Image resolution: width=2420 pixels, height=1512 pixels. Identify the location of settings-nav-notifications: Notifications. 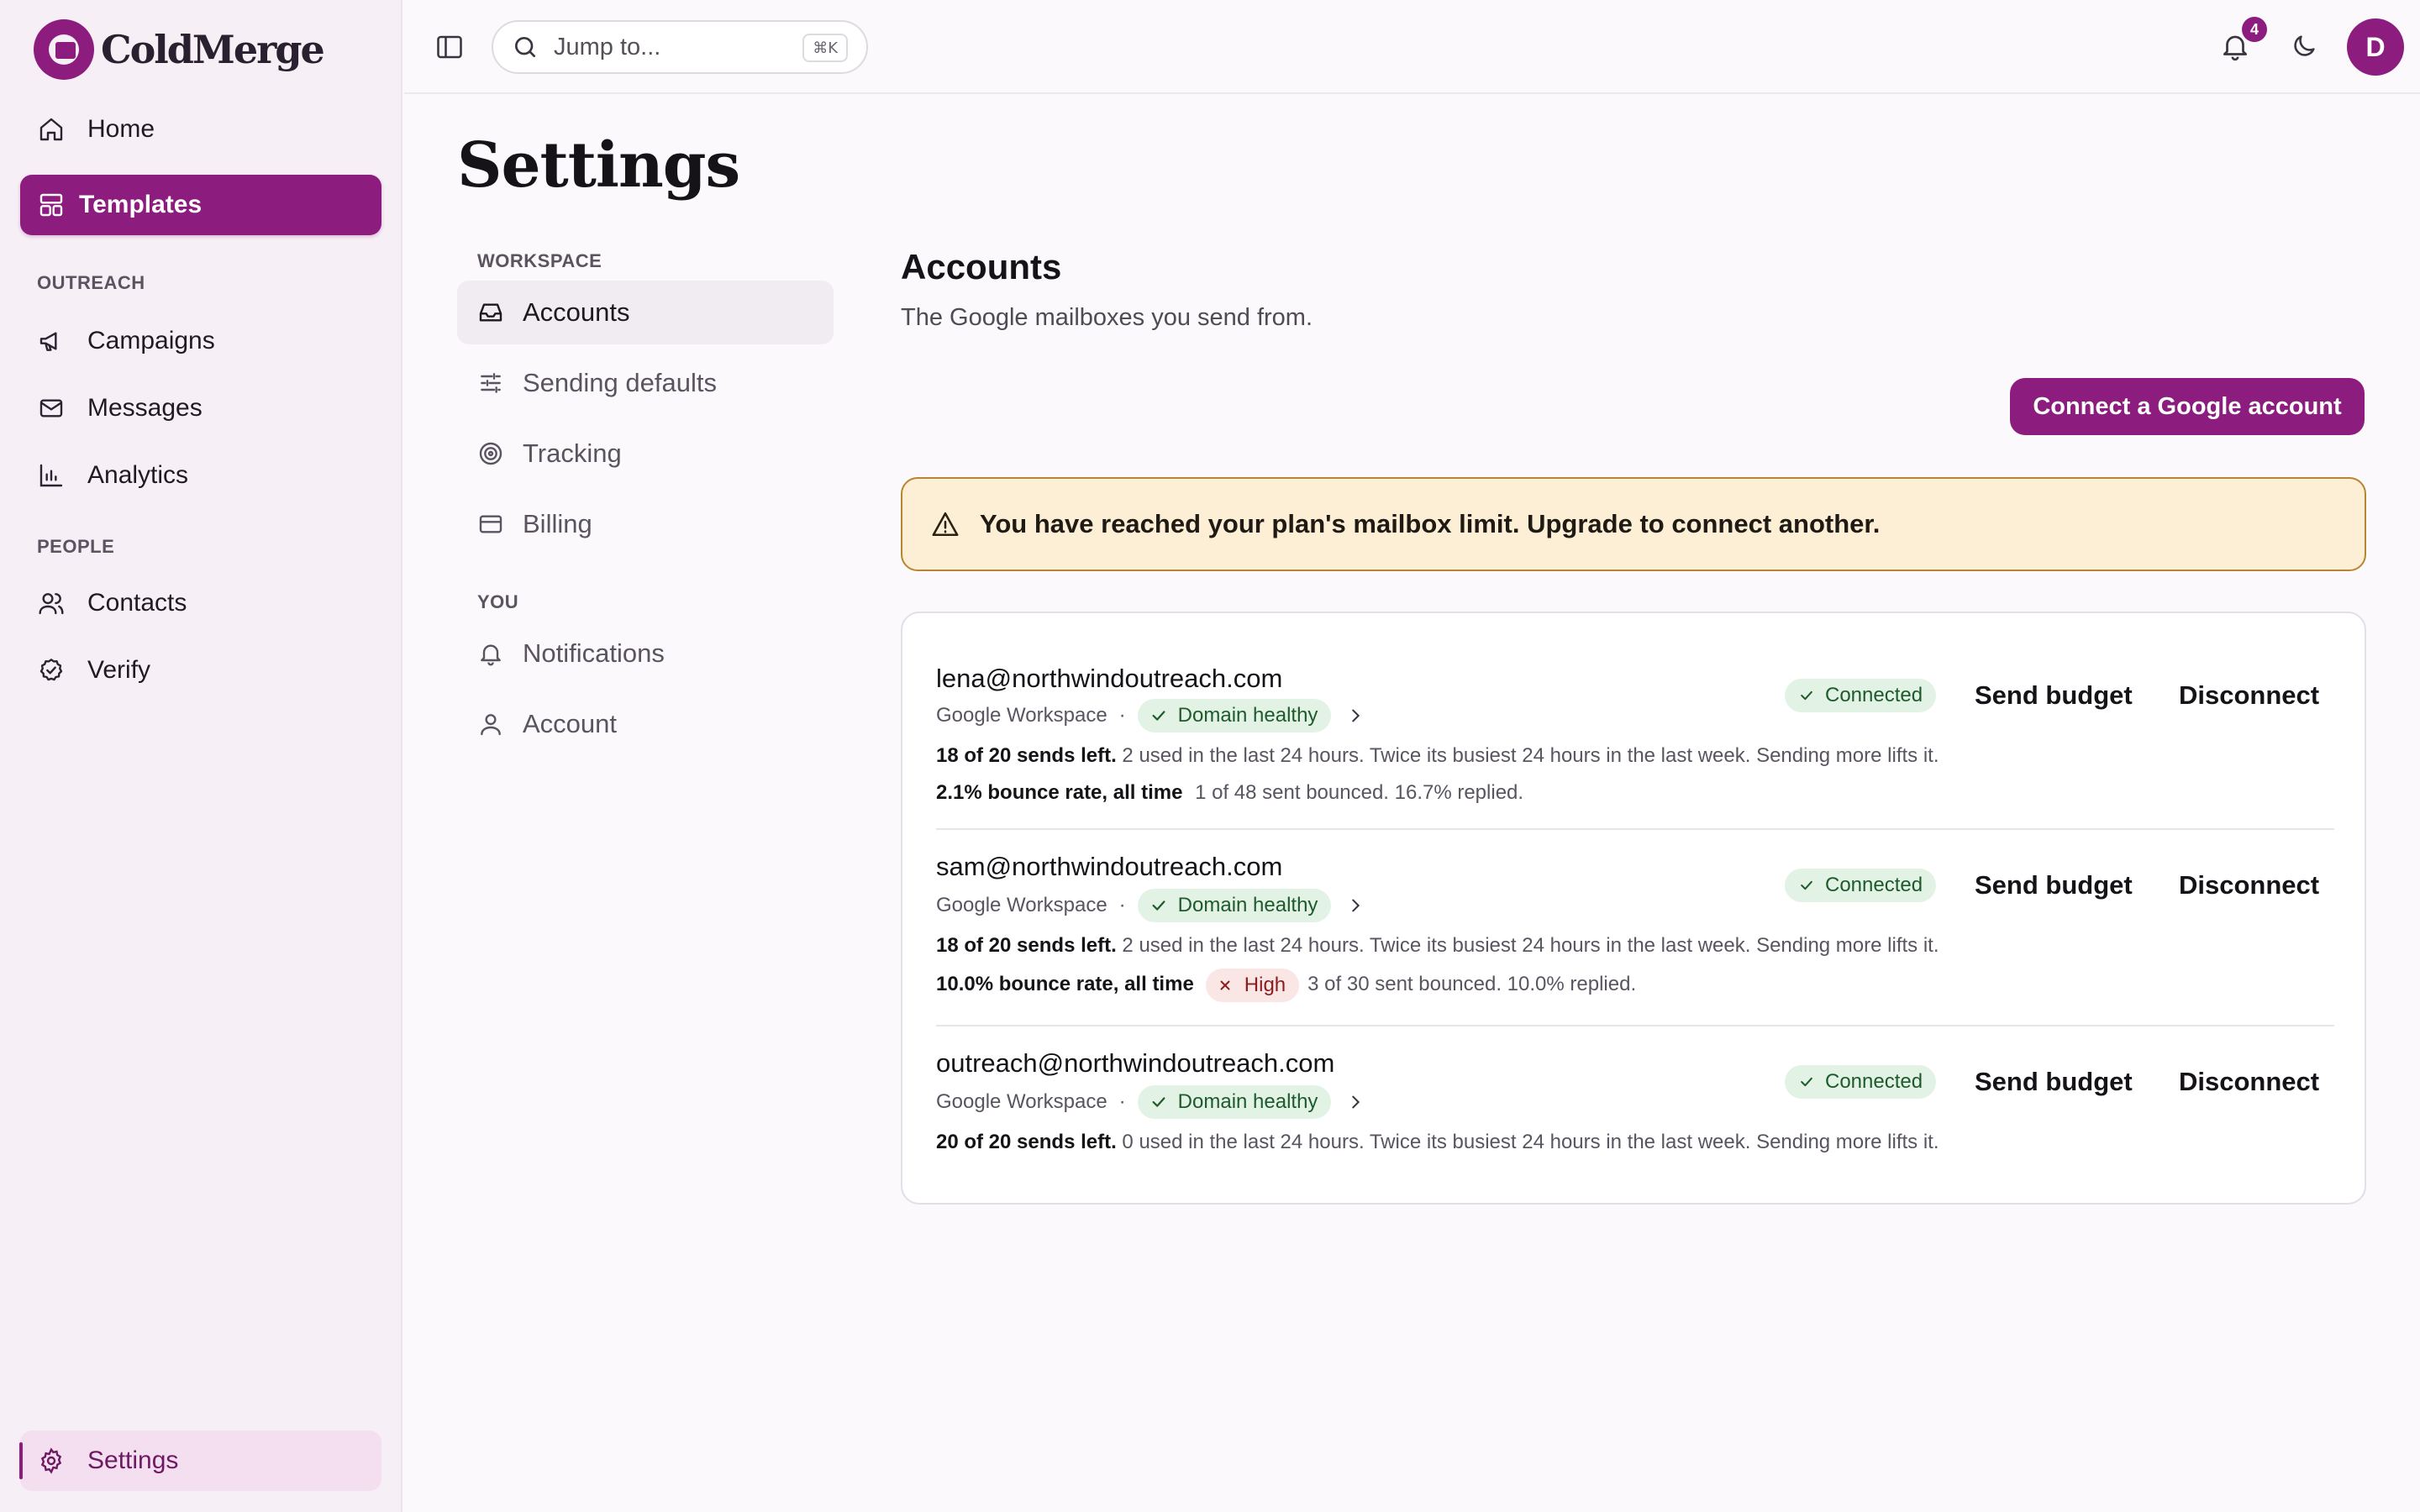
(645, 653).